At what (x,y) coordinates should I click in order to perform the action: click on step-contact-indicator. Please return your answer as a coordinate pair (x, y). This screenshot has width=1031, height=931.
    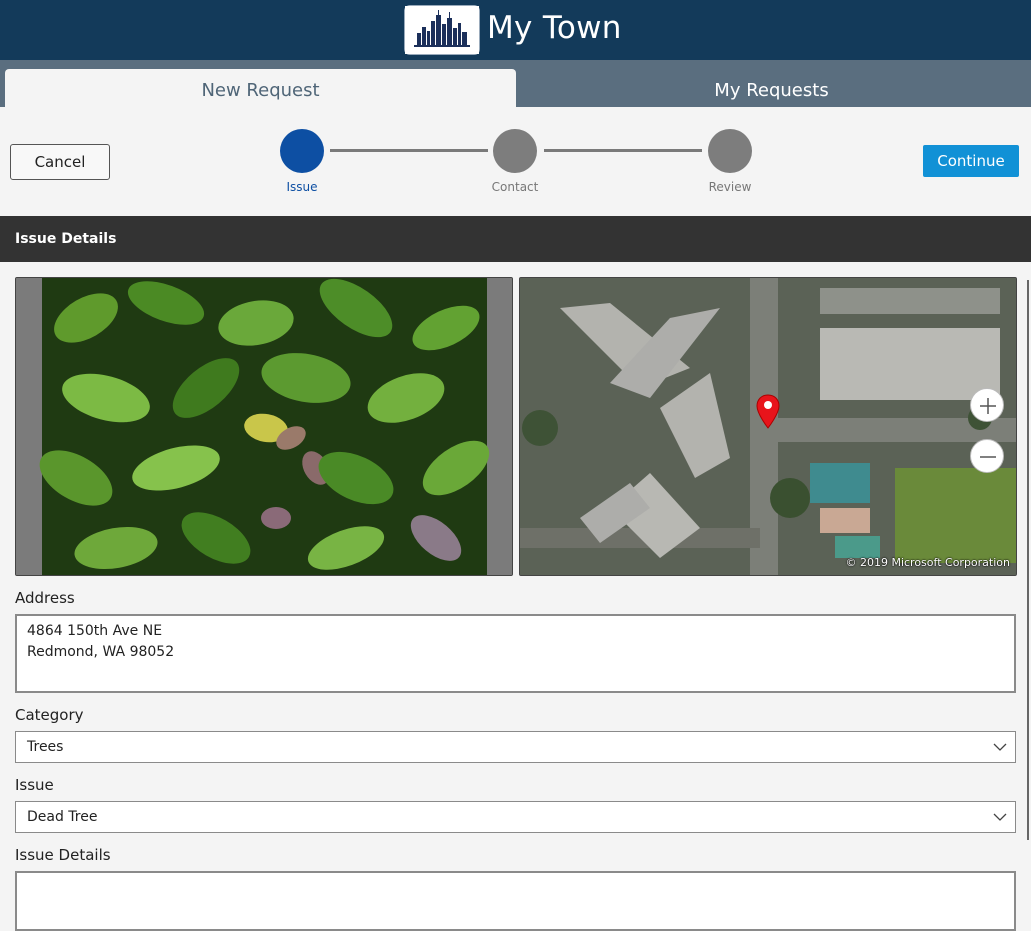
    Looking at the image, I should click on (515, 151).